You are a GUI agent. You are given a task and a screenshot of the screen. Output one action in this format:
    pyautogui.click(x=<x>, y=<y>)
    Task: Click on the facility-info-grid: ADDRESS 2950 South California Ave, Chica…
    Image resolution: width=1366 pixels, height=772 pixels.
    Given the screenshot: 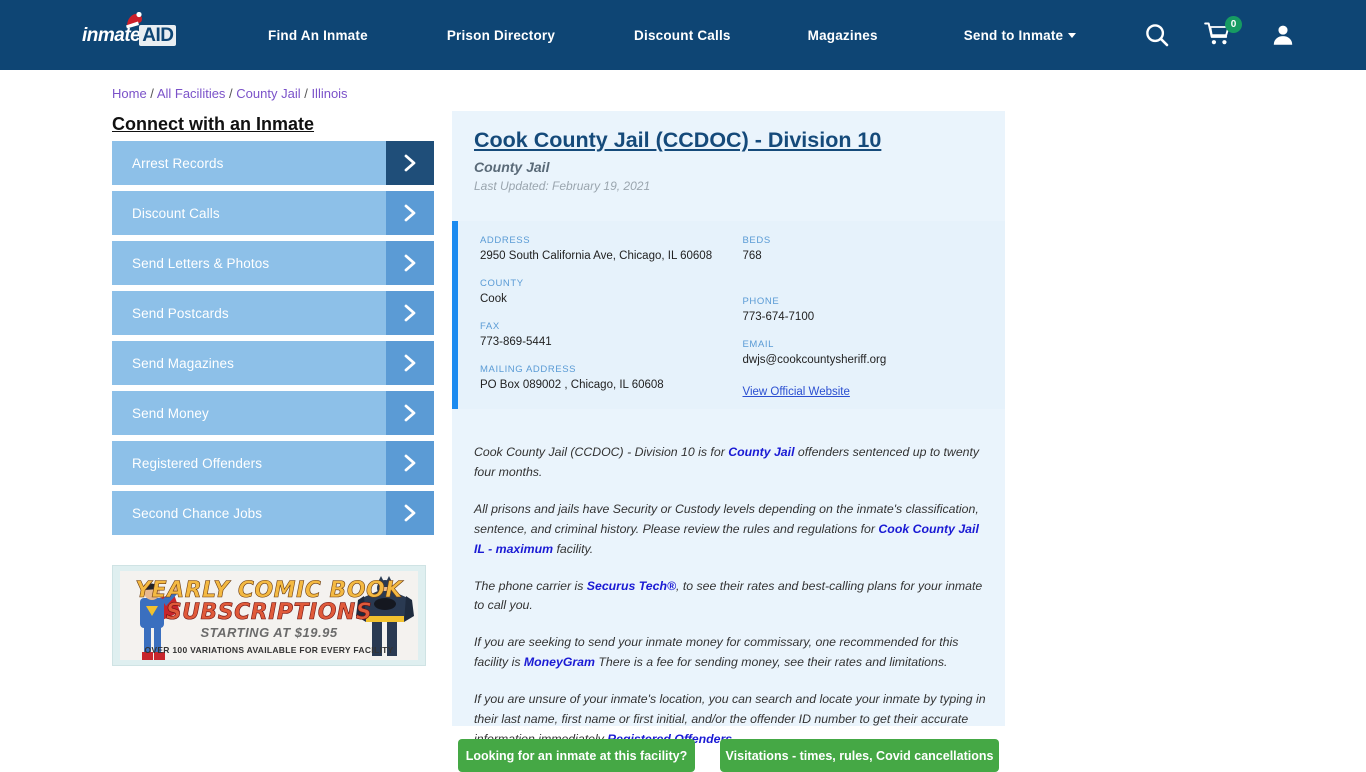 What is the action you would take?
    pyautogui.click(x=742, y=324)
    